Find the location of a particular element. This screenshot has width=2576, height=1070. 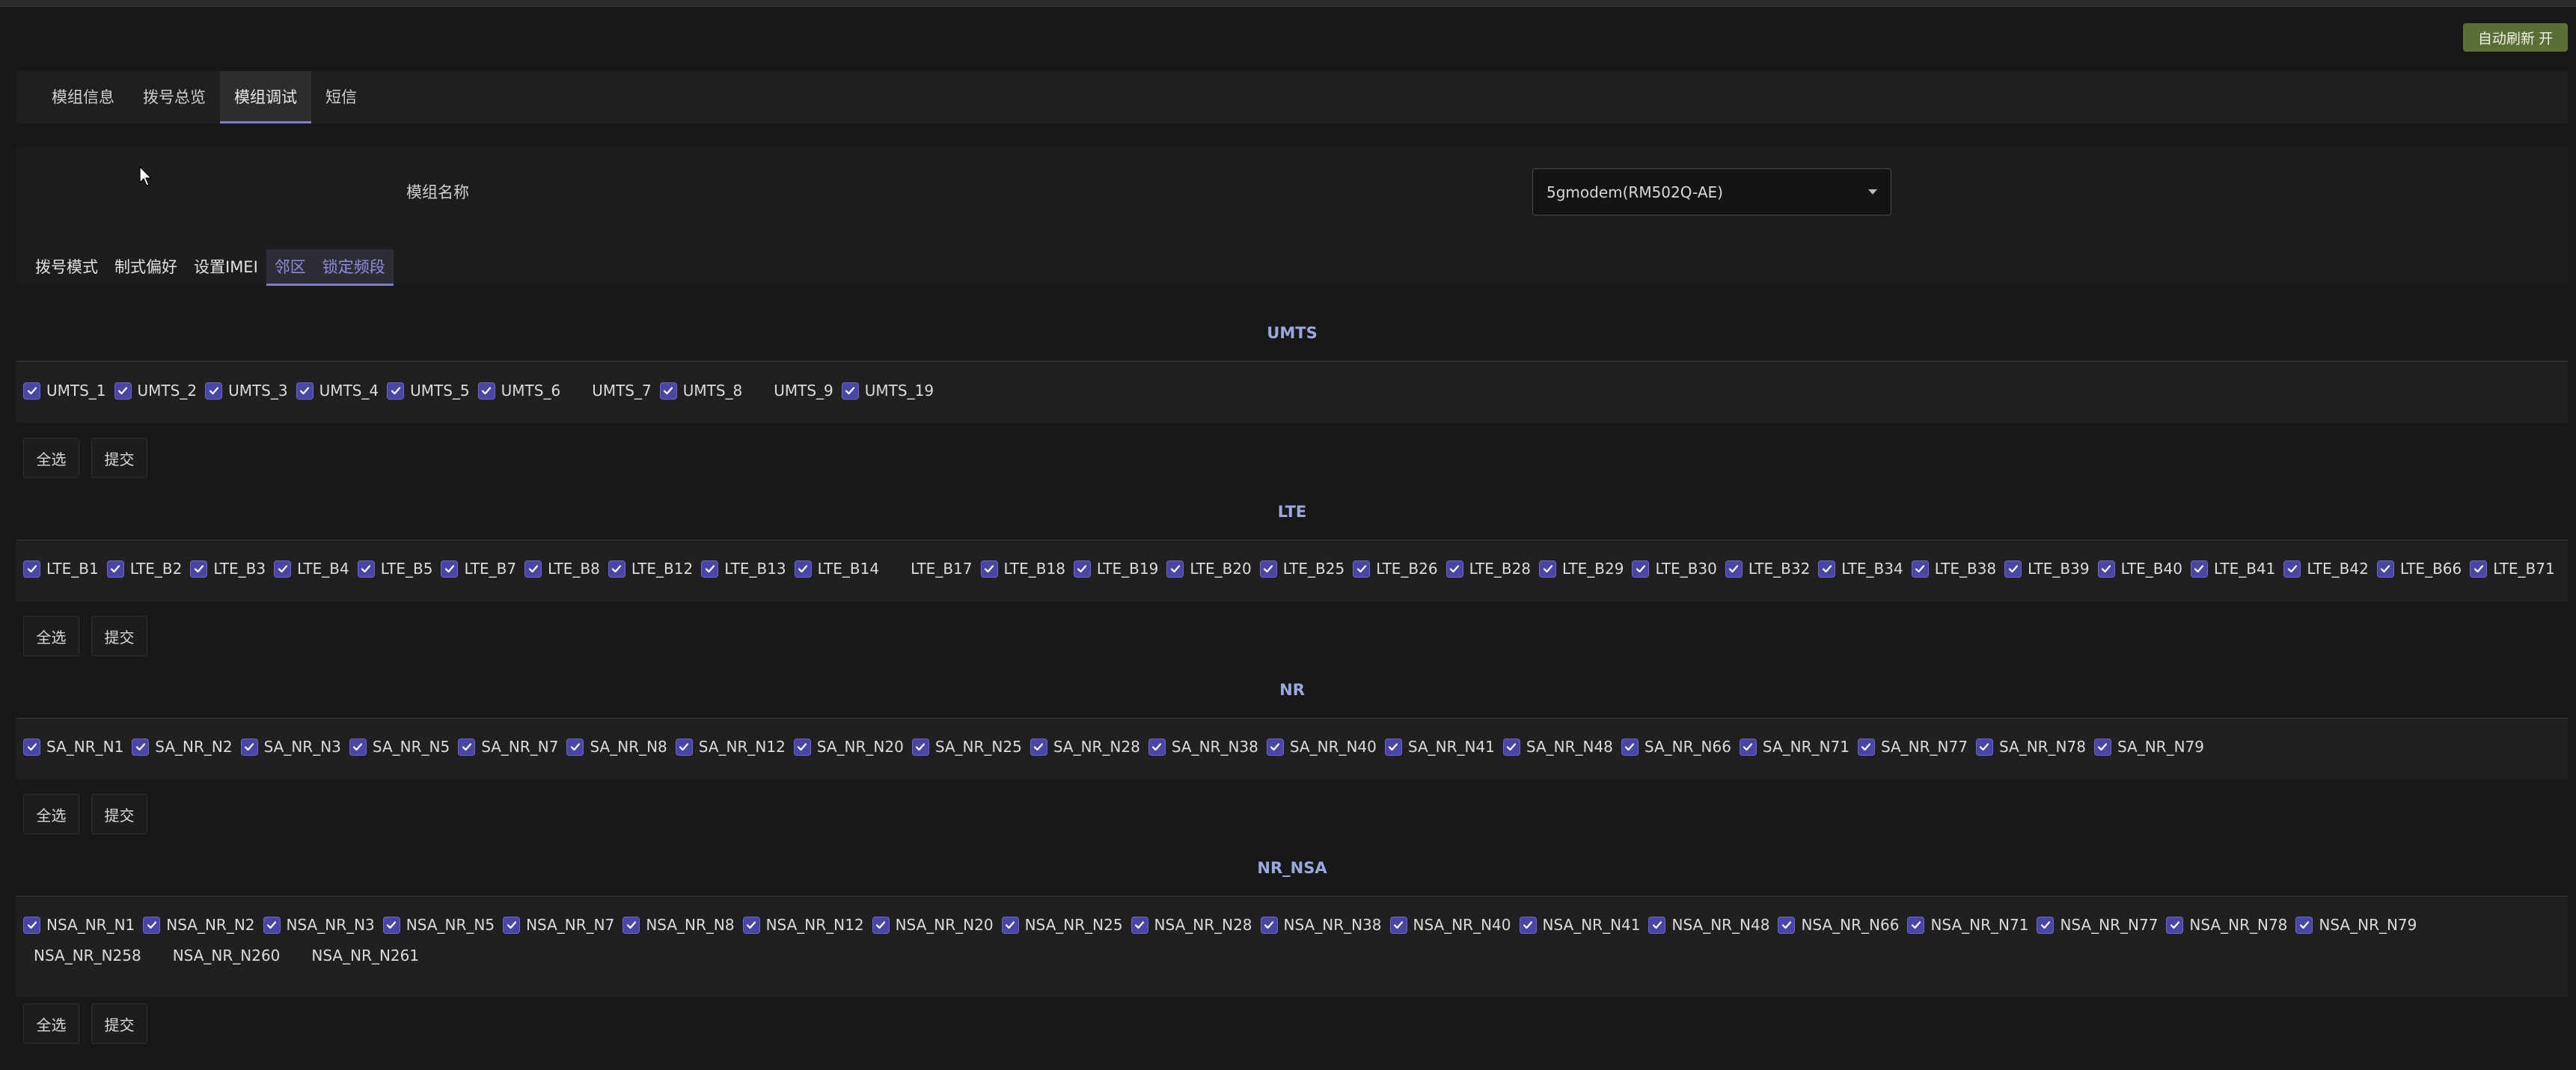

band-option: SA_NR_N78 is located at coordinates (2030, 747).